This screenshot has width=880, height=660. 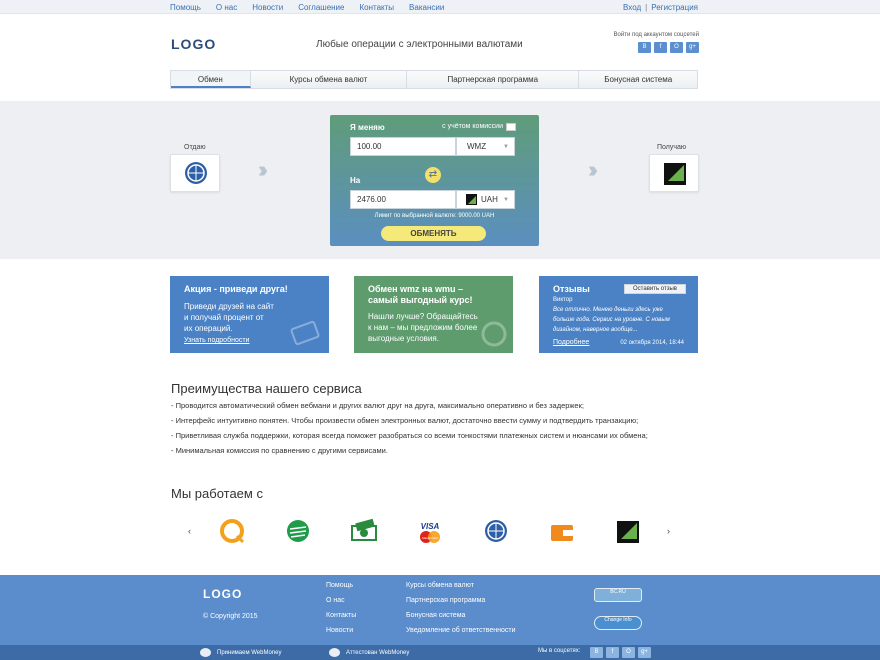 I want to click on social-login-buttons: В f О g+, so click(x=668, y=47).